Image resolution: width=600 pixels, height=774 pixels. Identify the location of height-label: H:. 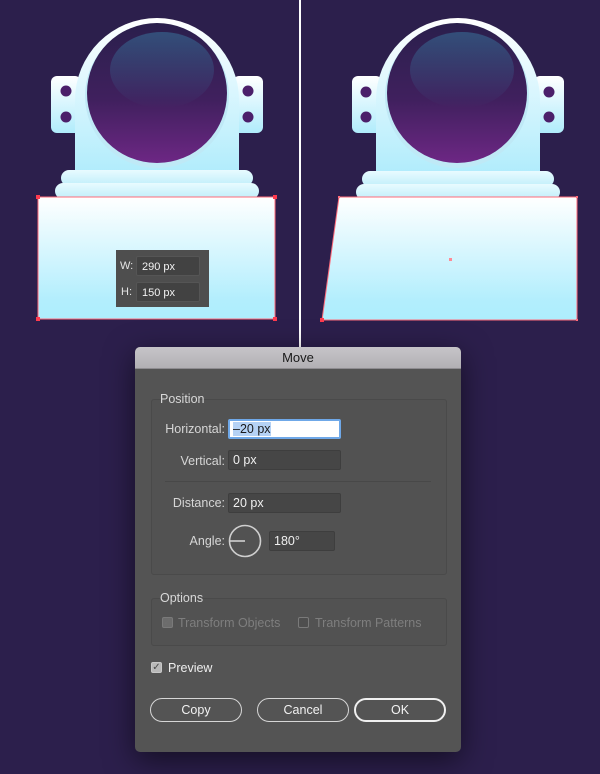
(126, 292).